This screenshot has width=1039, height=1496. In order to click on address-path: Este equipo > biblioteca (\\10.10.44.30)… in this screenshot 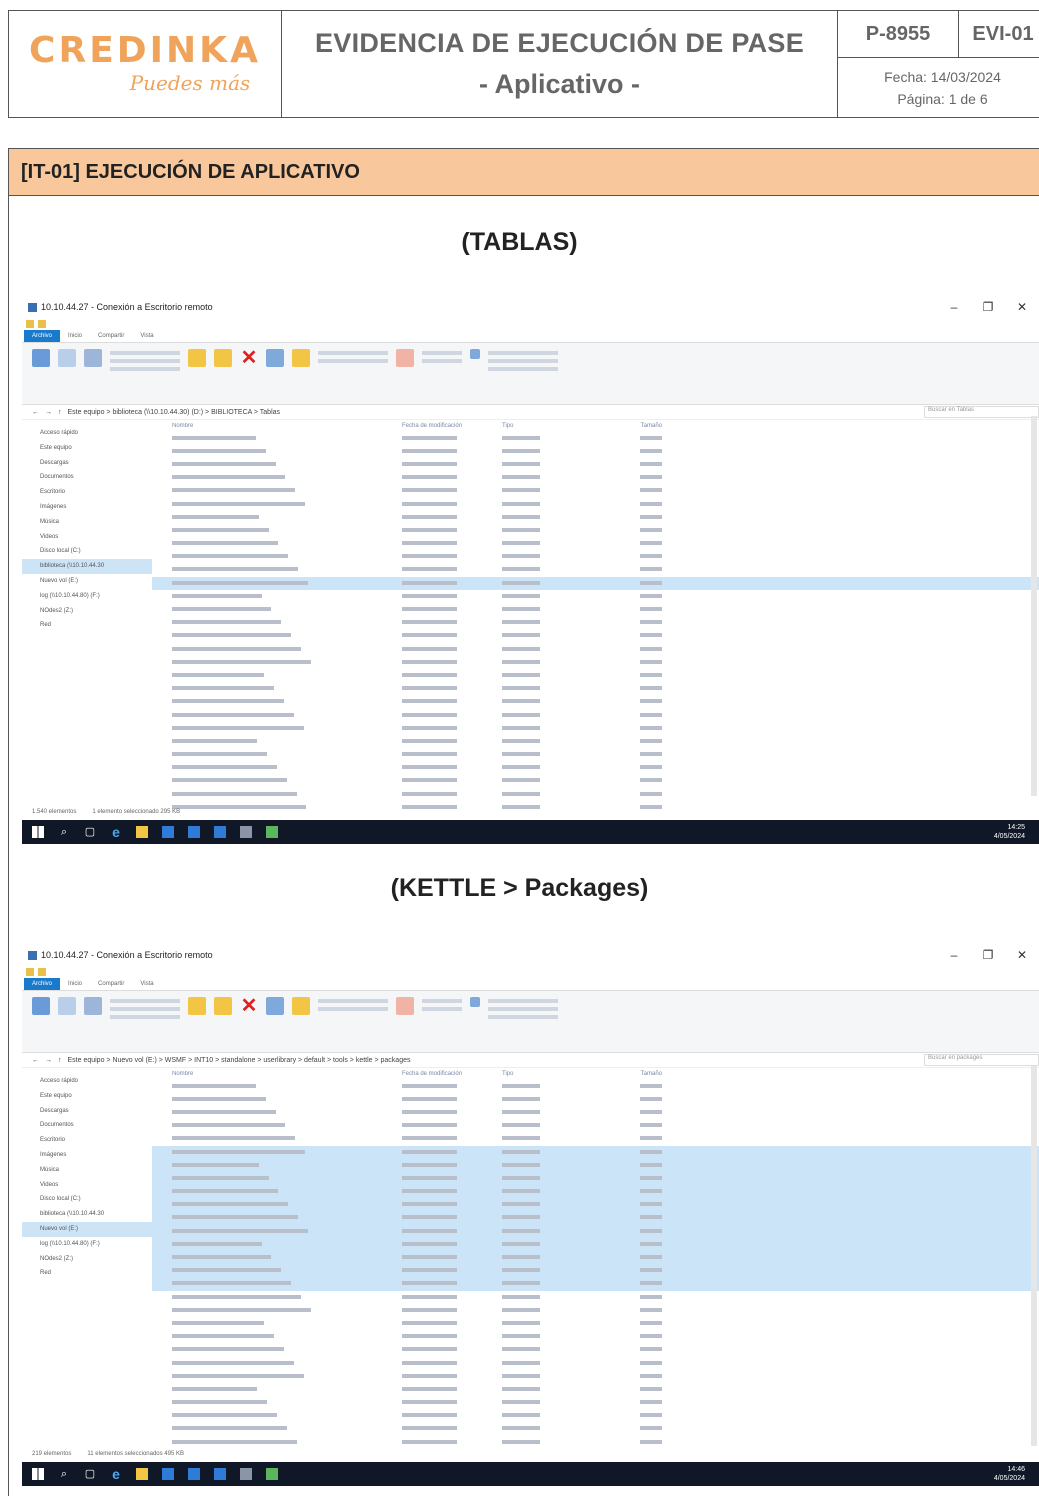, I will do `click(493, 412)`.